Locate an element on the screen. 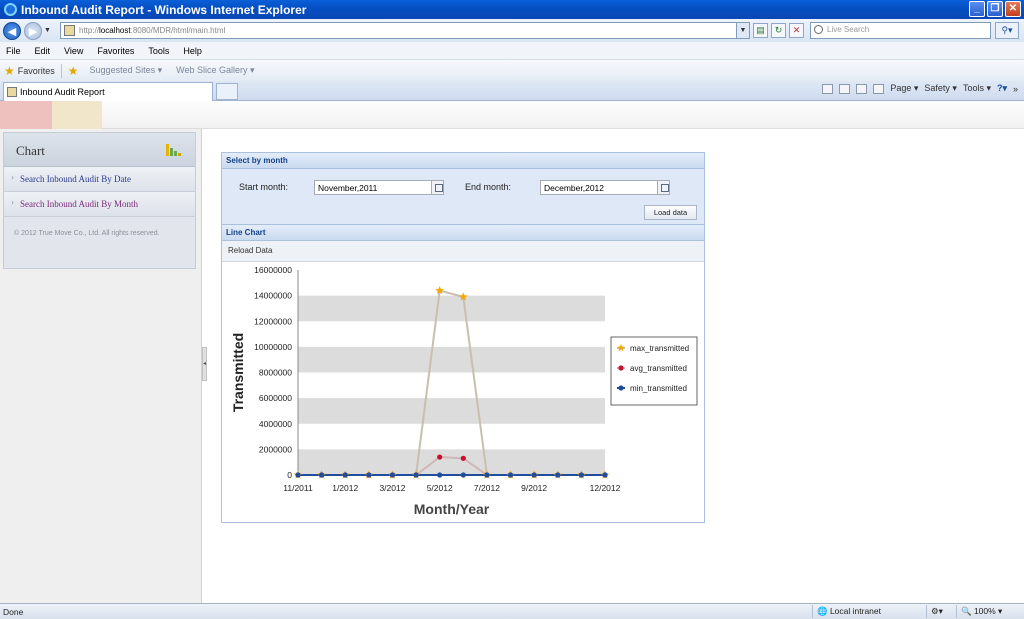 This screenshot has width=1024, height=619. web-slice-gallery-link: Web Slice Gallery ▾ is located at coordinates (215, 70).